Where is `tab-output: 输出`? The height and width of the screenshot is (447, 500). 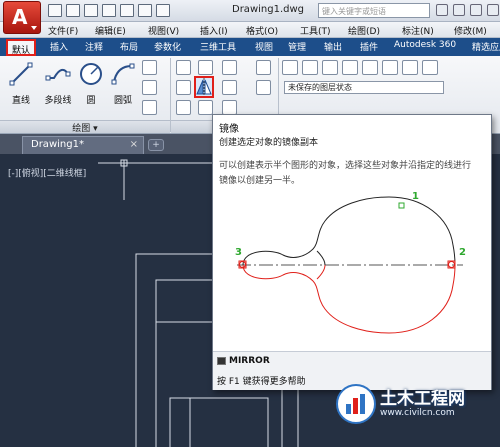
tab-output: 输出 is located at coordinates (333, 46).